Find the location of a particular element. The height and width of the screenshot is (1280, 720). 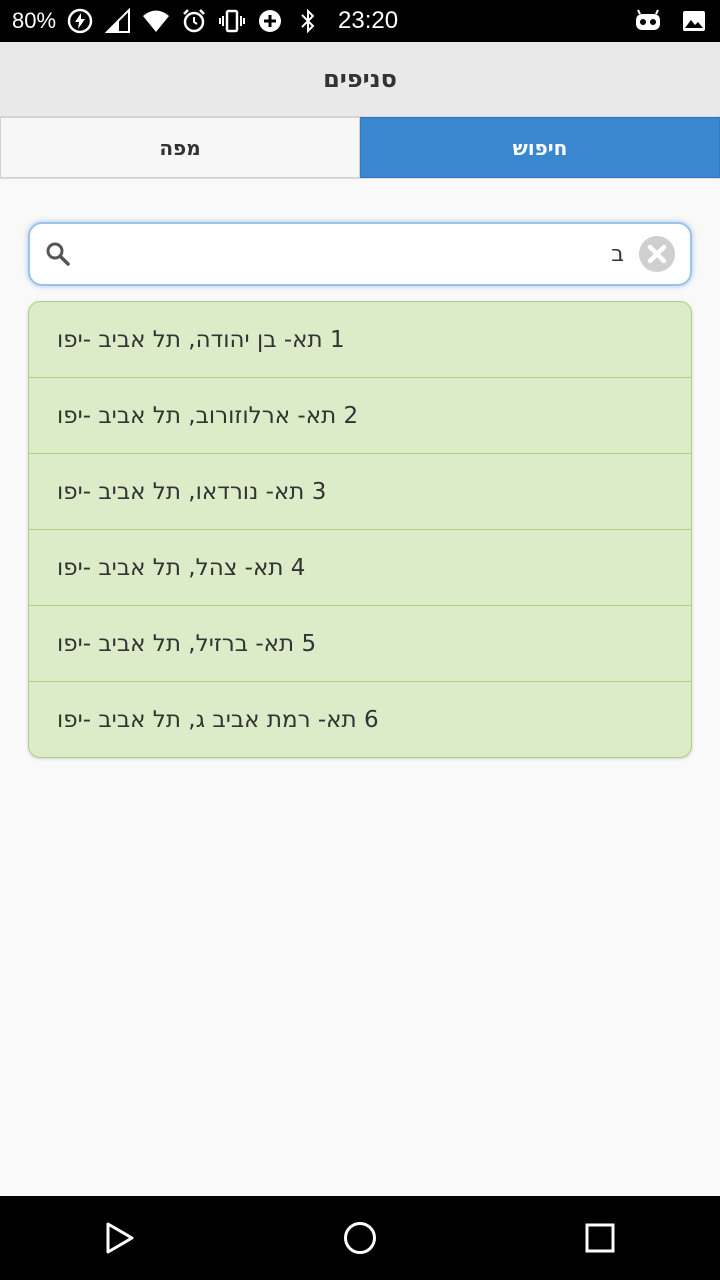

list-item: 2 תא- ארלוזורוב, תל אביב -יפו is located at coordinates (360, 416).